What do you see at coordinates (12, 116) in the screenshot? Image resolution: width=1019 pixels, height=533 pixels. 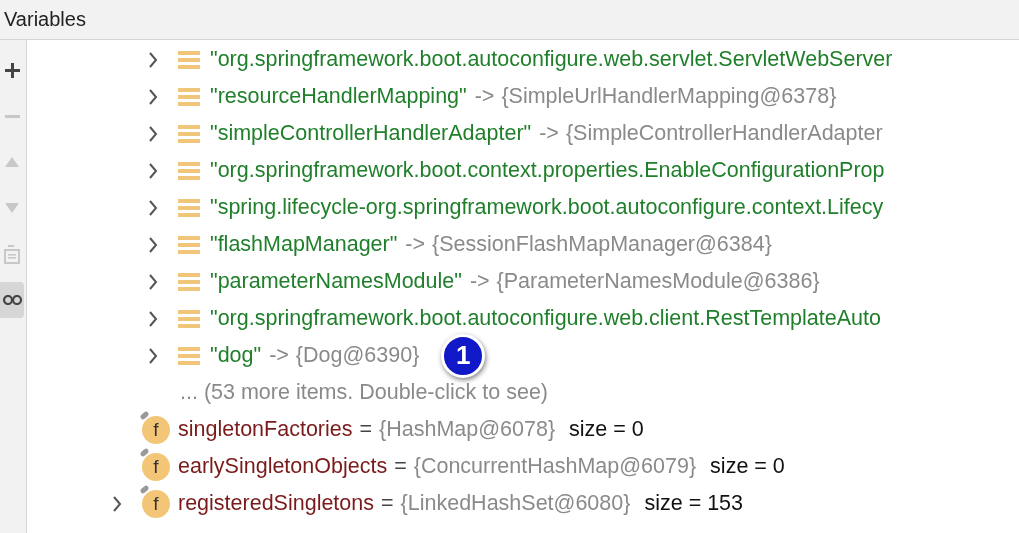 I see `minus-icon` at bounding box center [12, 116].